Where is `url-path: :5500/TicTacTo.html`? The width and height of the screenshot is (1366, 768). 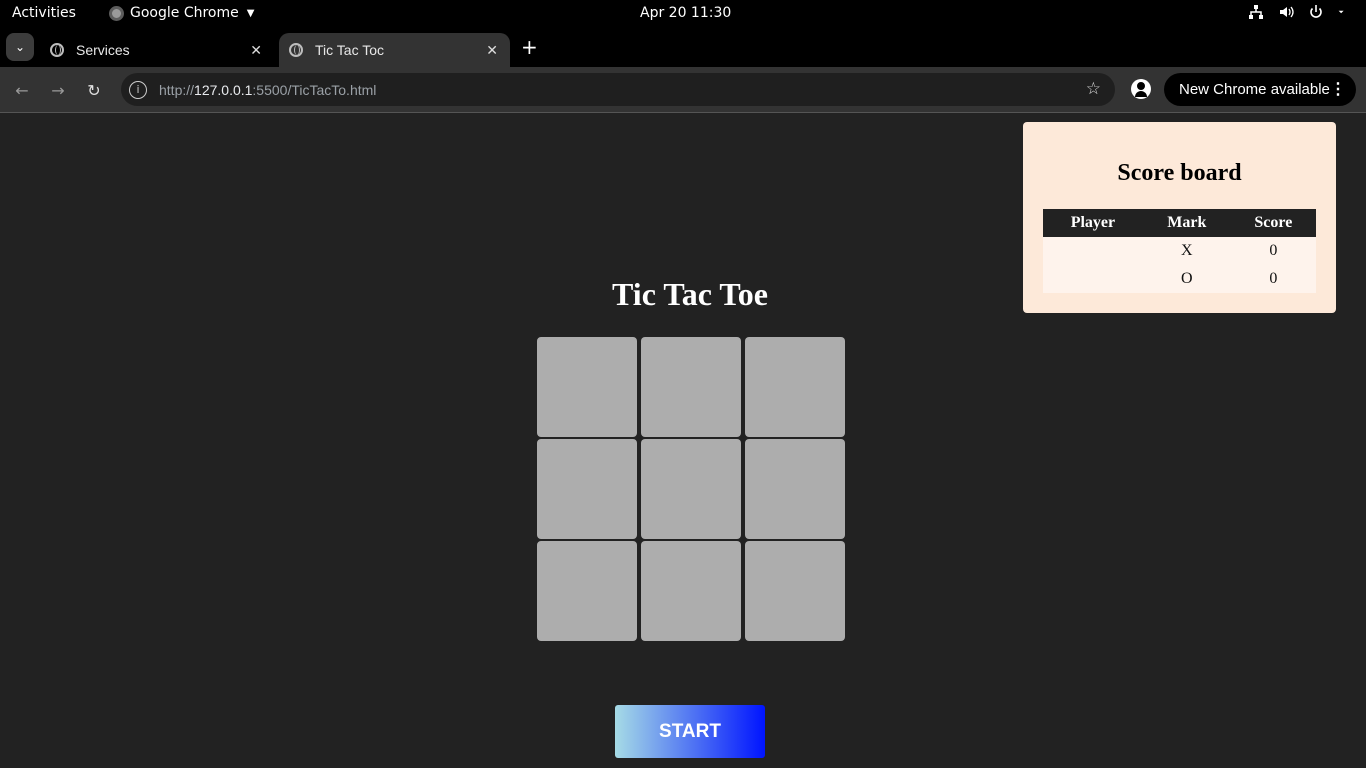
url-path: :5500/TicTacTo.html is located at coordinates (314, 89).